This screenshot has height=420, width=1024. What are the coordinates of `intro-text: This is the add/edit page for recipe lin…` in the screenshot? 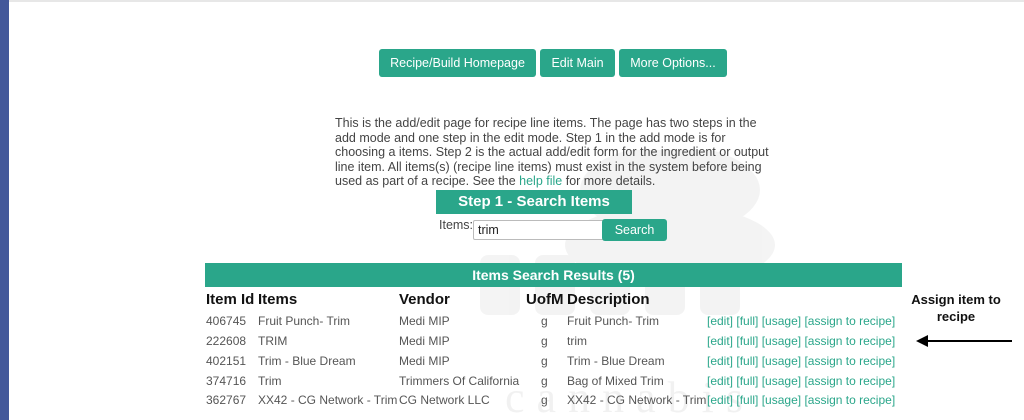 It's located at (555, 152).